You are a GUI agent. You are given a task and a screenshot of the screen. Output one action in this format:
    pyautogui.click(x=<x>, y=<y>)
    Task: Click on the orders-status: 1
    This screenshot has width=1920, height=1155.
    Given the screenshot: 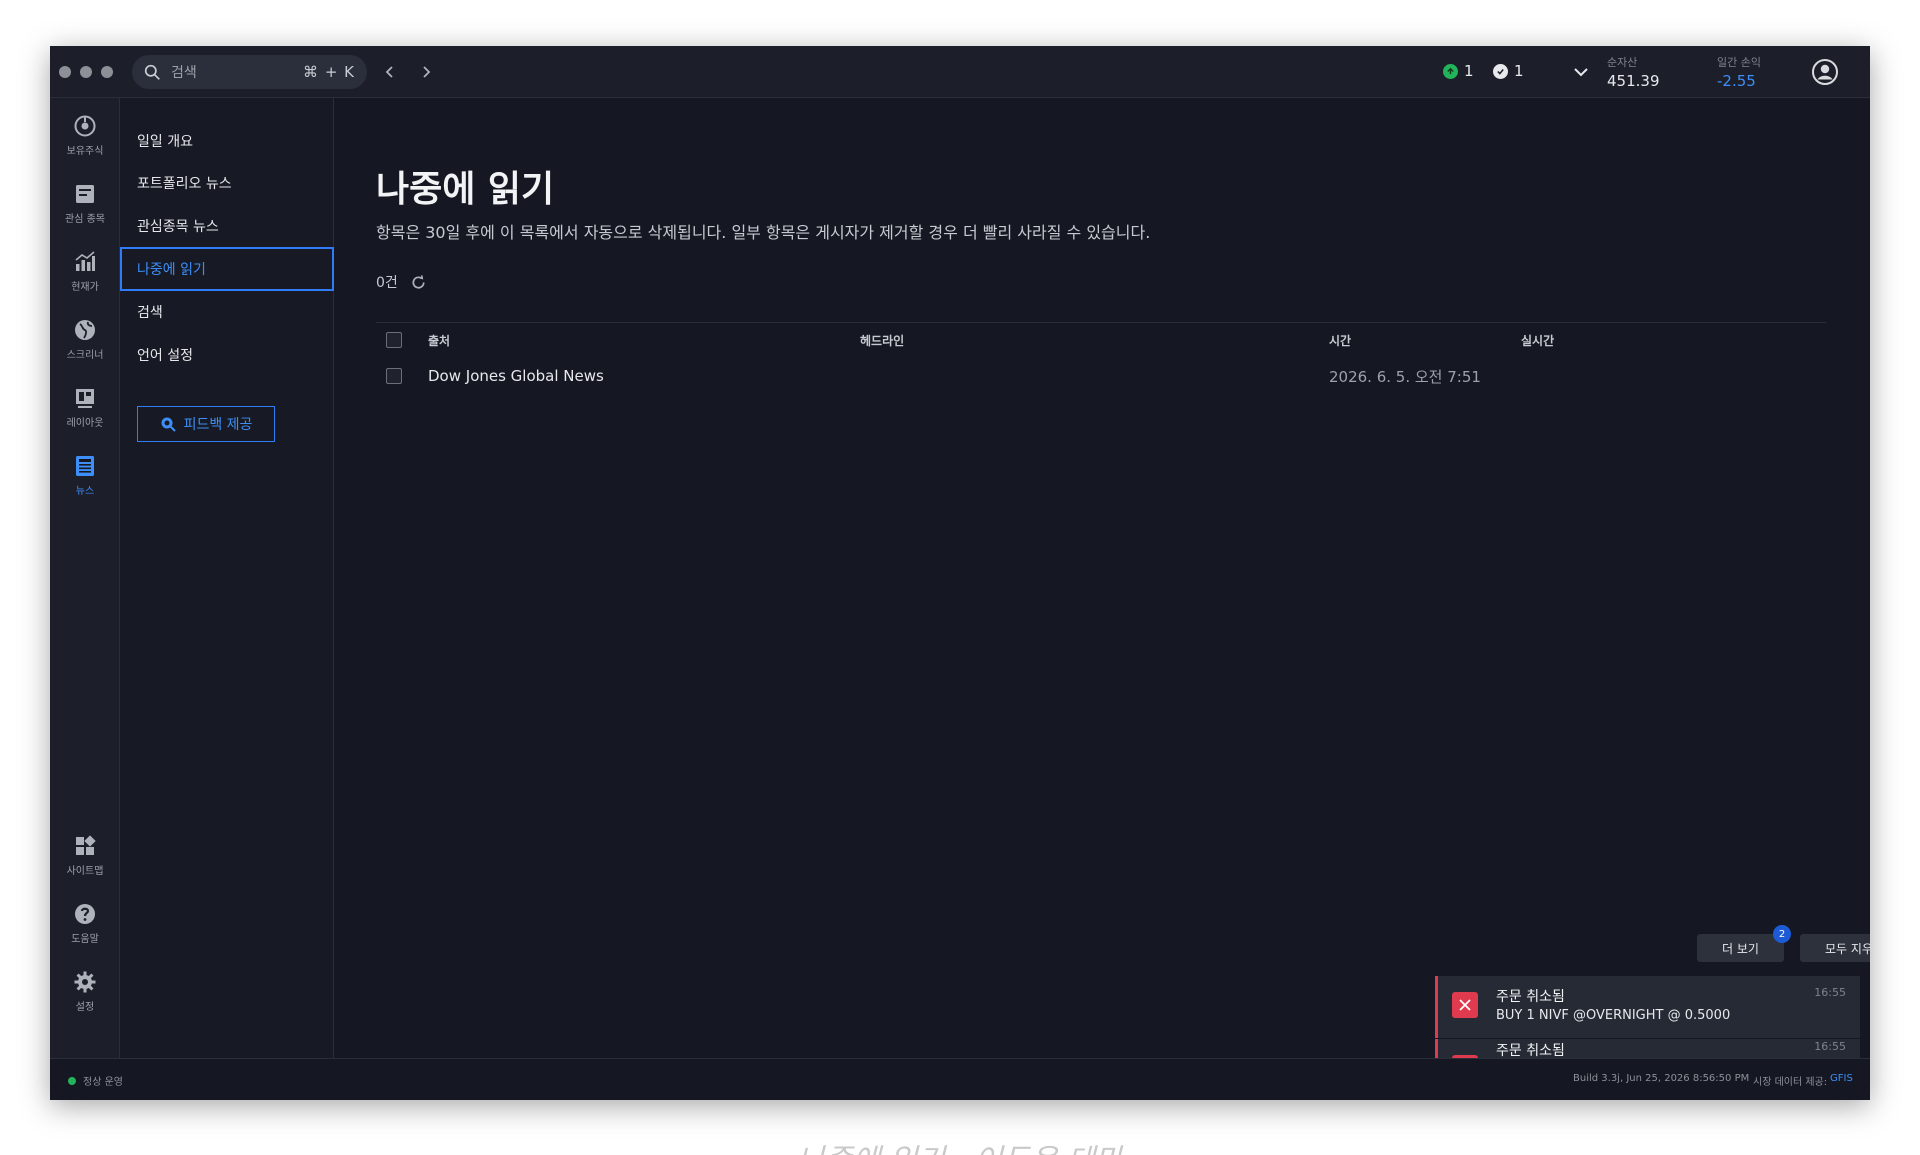 What is the action you would take?
    pyautogui.click(x=1508, y=71)
    